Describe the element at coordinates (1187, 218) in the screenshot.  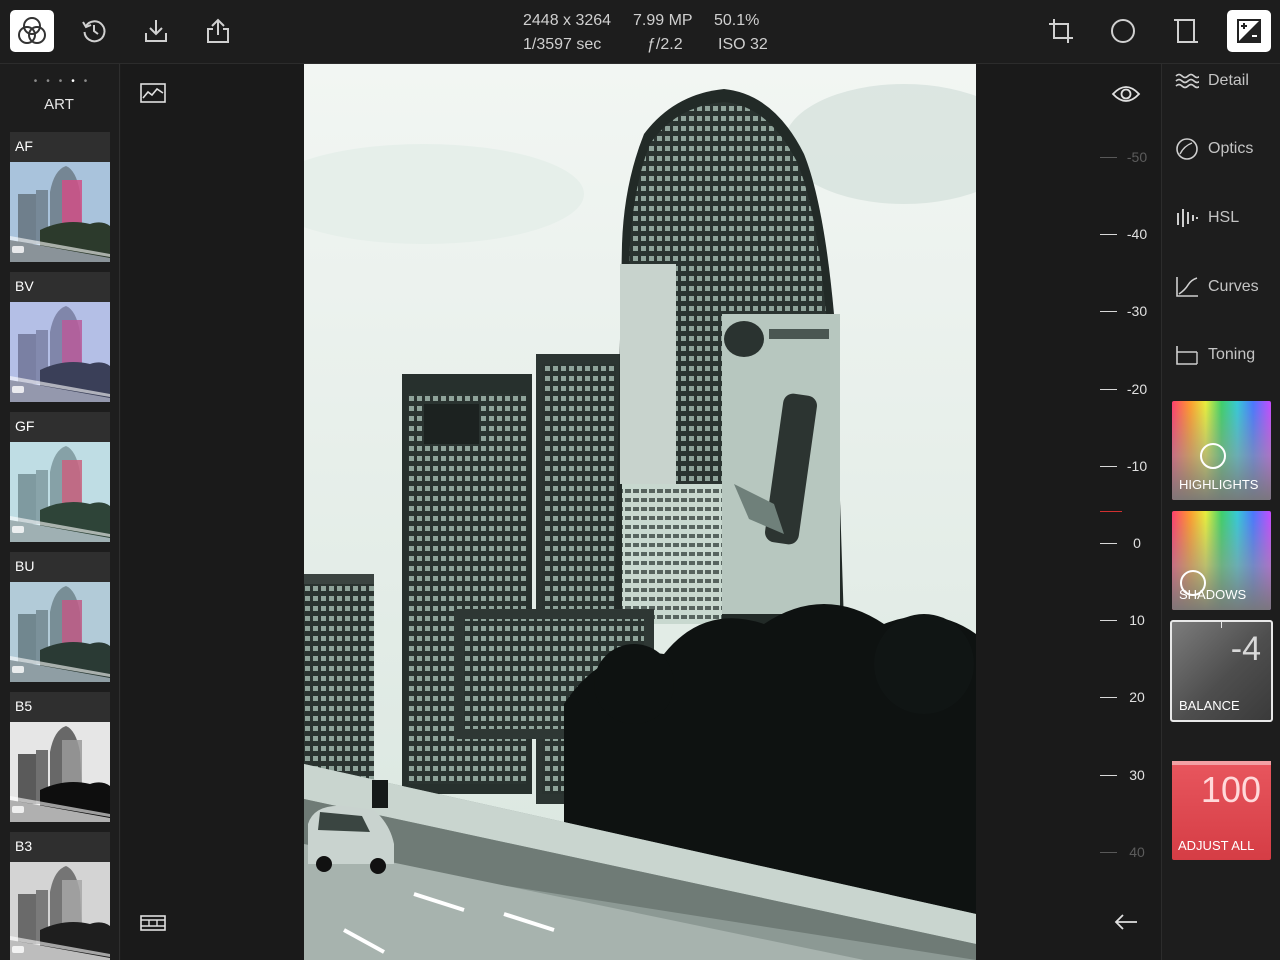
I see `hsl-icon` at that location.